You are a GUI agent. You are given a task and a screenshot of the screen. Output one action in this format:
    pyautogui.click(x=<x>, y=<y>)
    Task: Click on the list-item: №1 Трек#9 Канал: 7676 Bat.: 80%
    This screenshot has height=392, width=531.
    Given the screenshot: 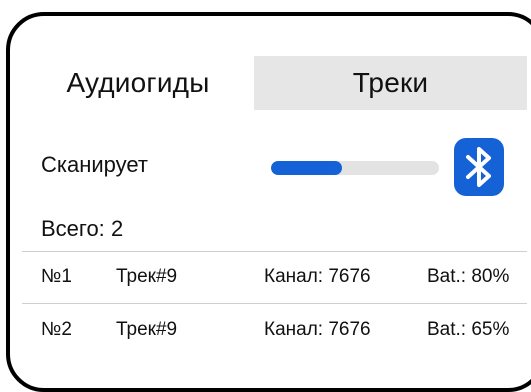 What is the action you would take?
    pyautogui.click(x=265, y=277)
    